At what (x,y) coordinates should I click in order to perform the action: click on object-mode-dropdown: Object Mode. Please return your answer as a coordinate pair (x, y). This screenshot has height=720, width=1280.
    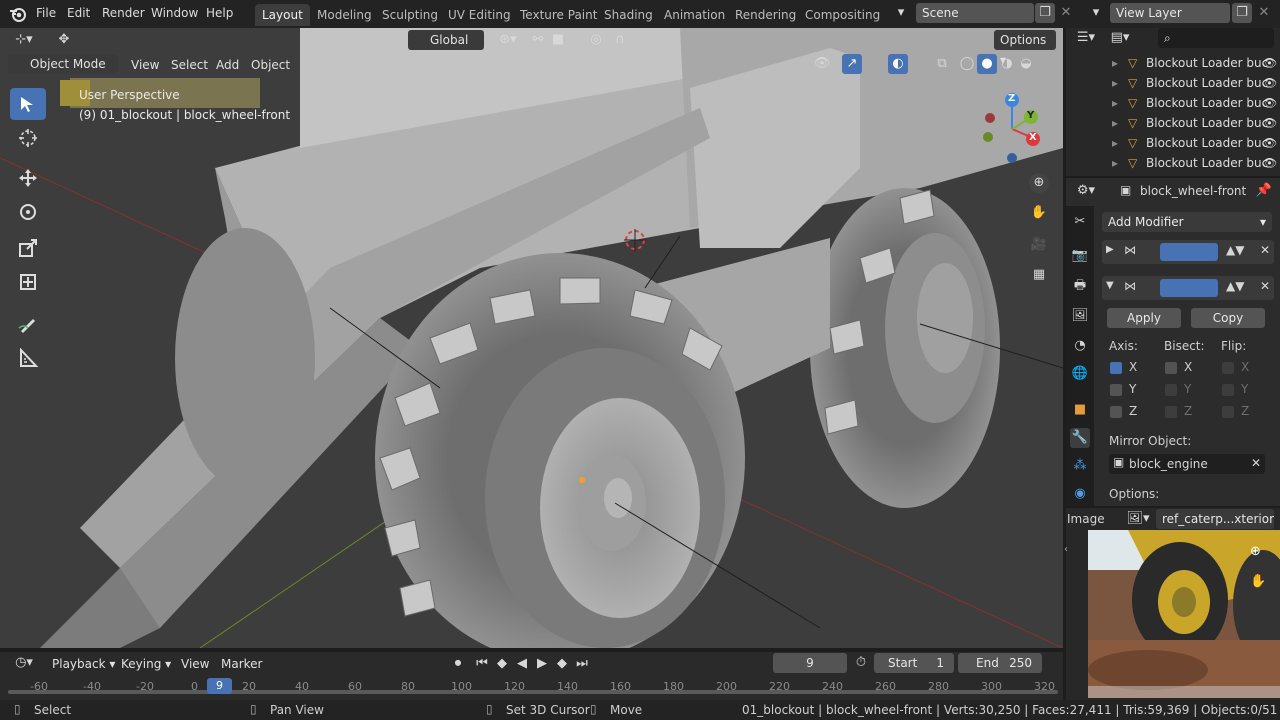
    Looking at the image, I should click on (63, 64).